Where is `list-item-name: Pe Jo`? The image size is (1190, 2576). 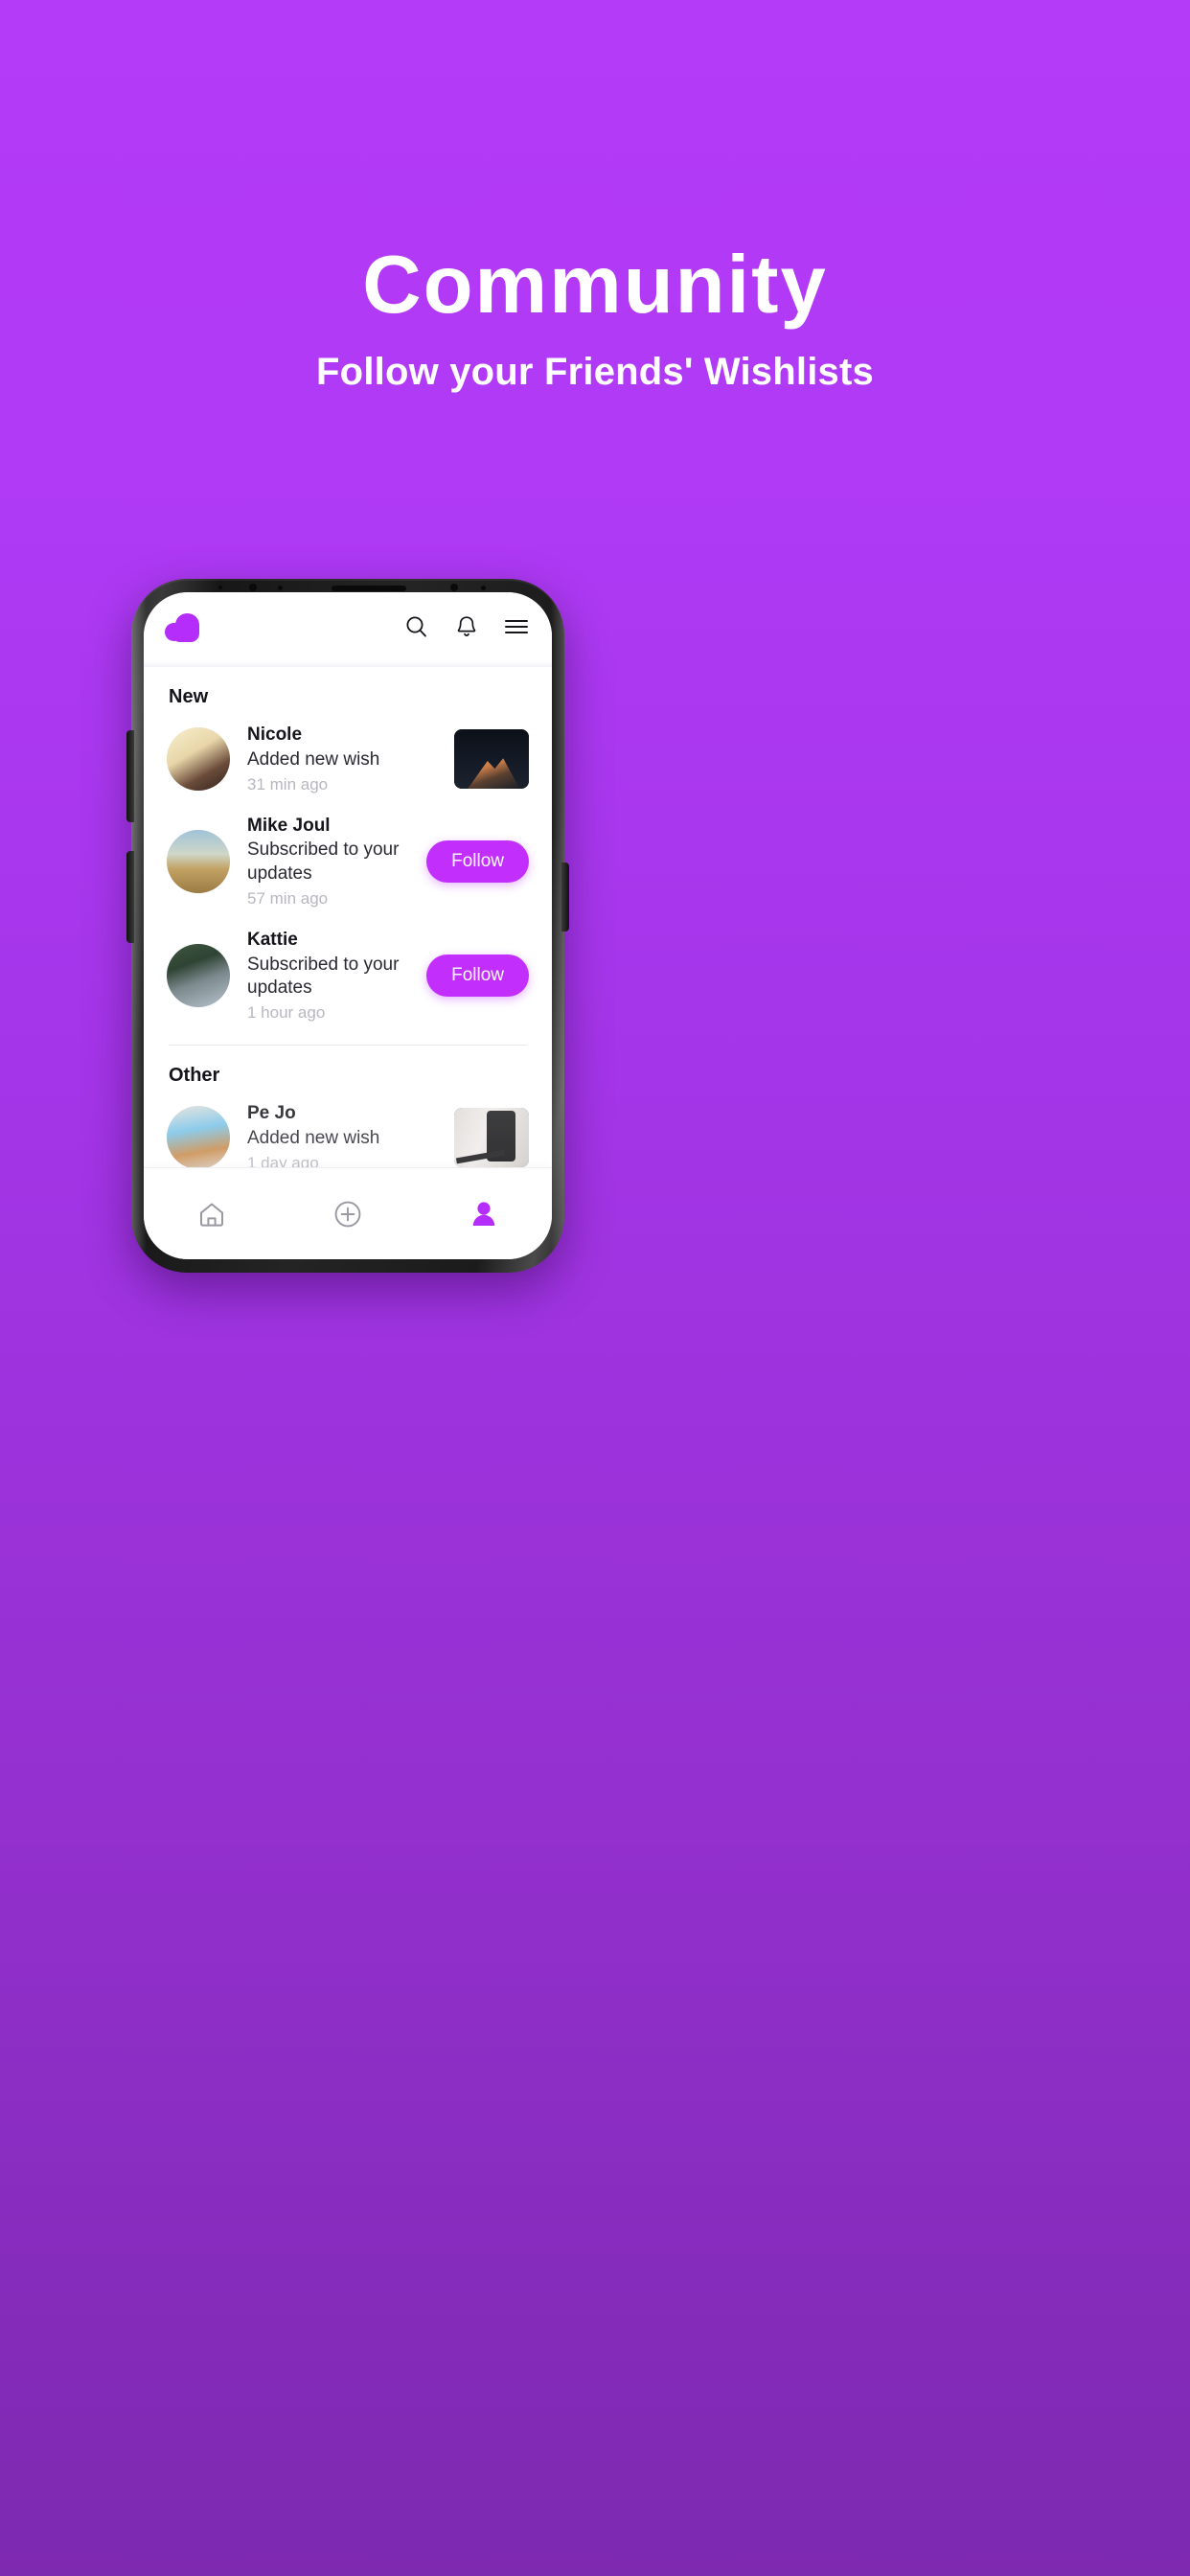
list-item-name: Pe Jo is located at coordinates (271, 1112).